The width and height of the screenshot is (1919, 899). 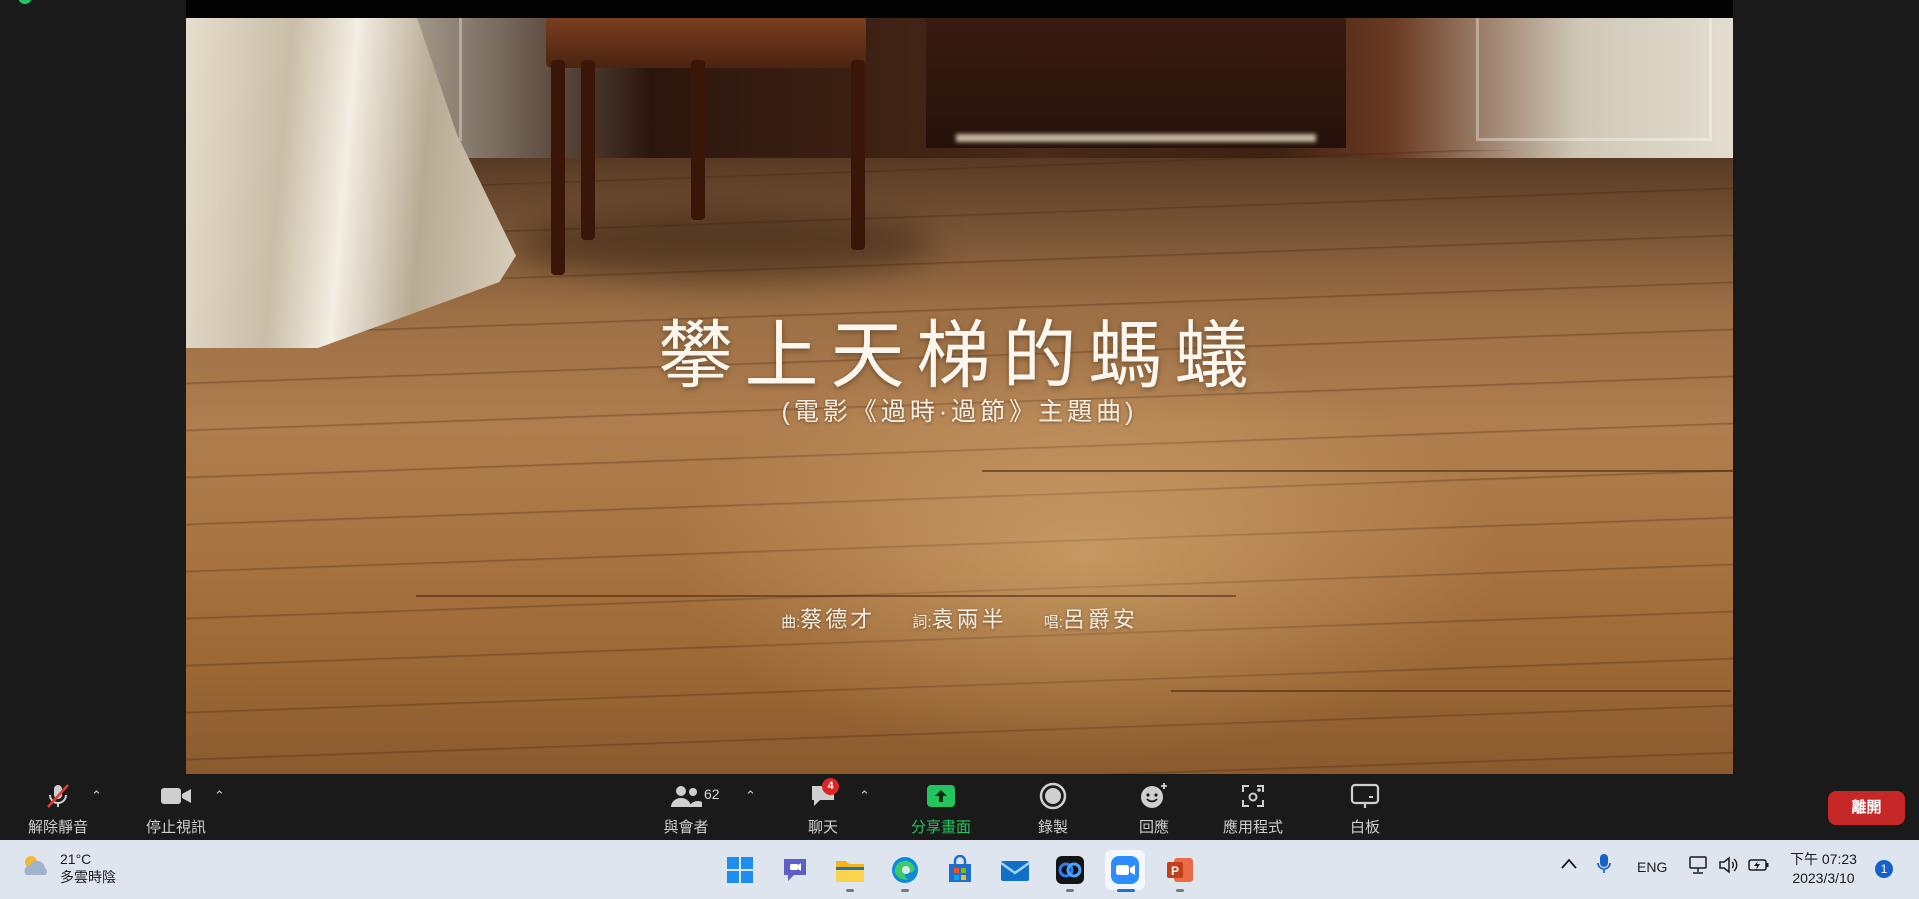 What do you see at coordinates (864, 796) in the screenshot?
I see `chat-options-caret-icon: ⌃` at bounding box center [864, 796].